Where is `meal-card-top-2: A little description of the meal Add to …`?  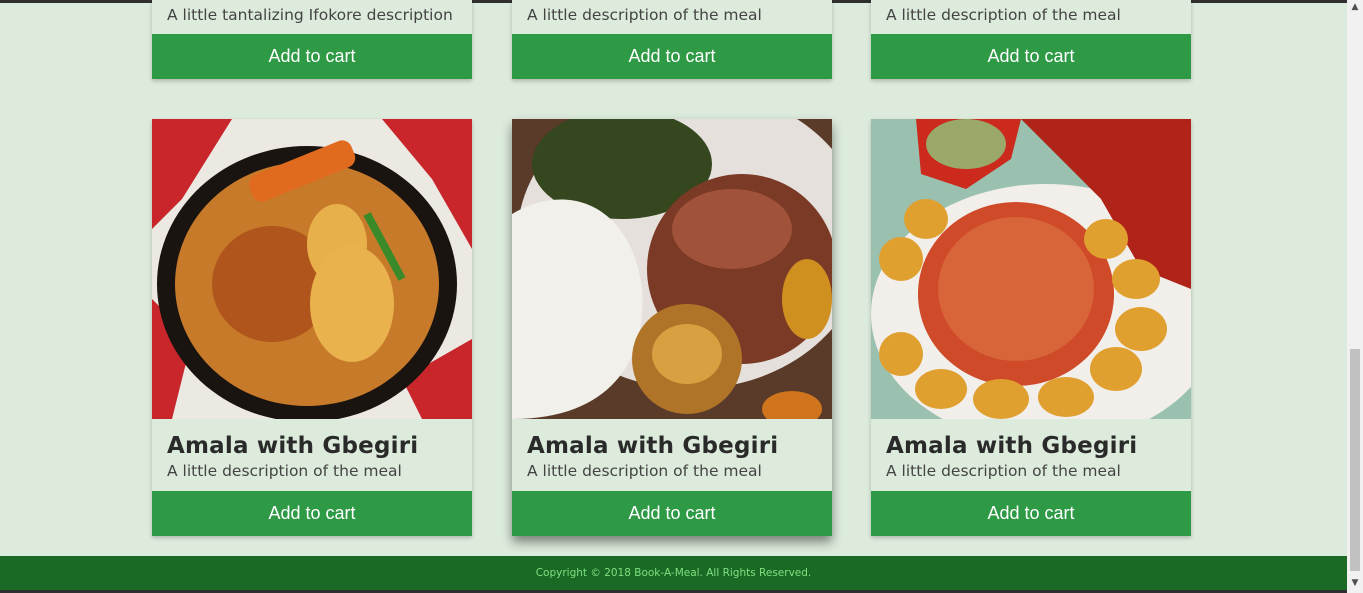
meal-card-top-2: A little description of the meal Add to … is located at coordinates (672, 39).